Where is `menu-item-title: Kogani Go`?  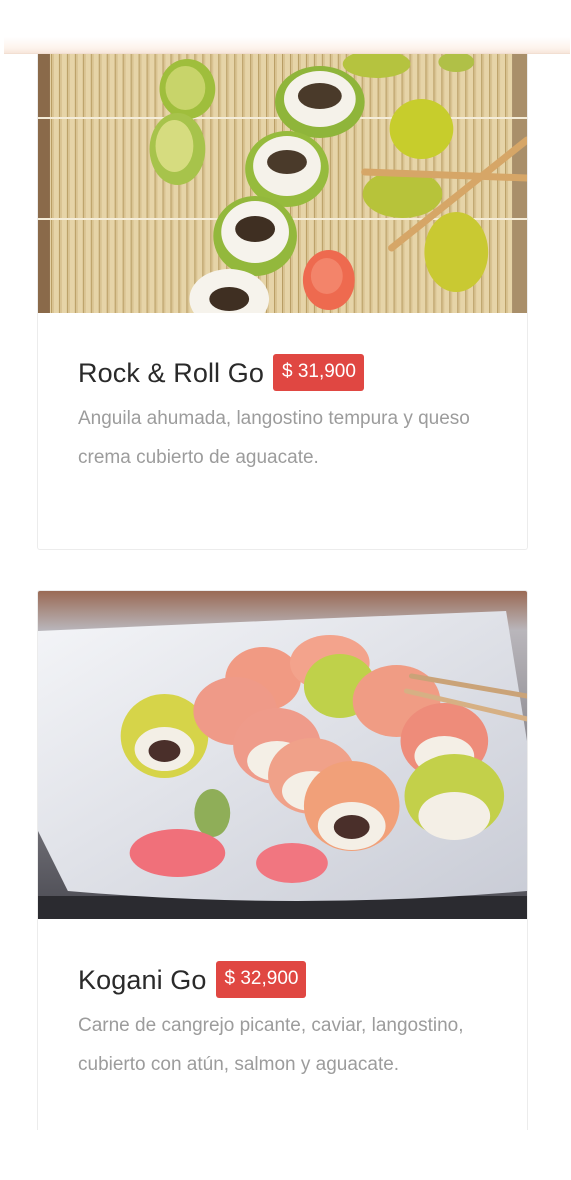 menu-item-title: Kogani Go is located at coordinates (142, 979).